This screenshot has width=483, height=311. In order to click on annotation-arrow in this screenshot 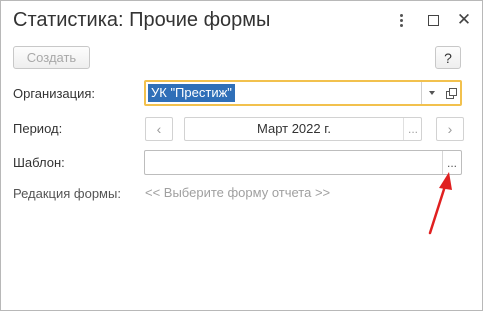, I will do `click(440, 203)`.